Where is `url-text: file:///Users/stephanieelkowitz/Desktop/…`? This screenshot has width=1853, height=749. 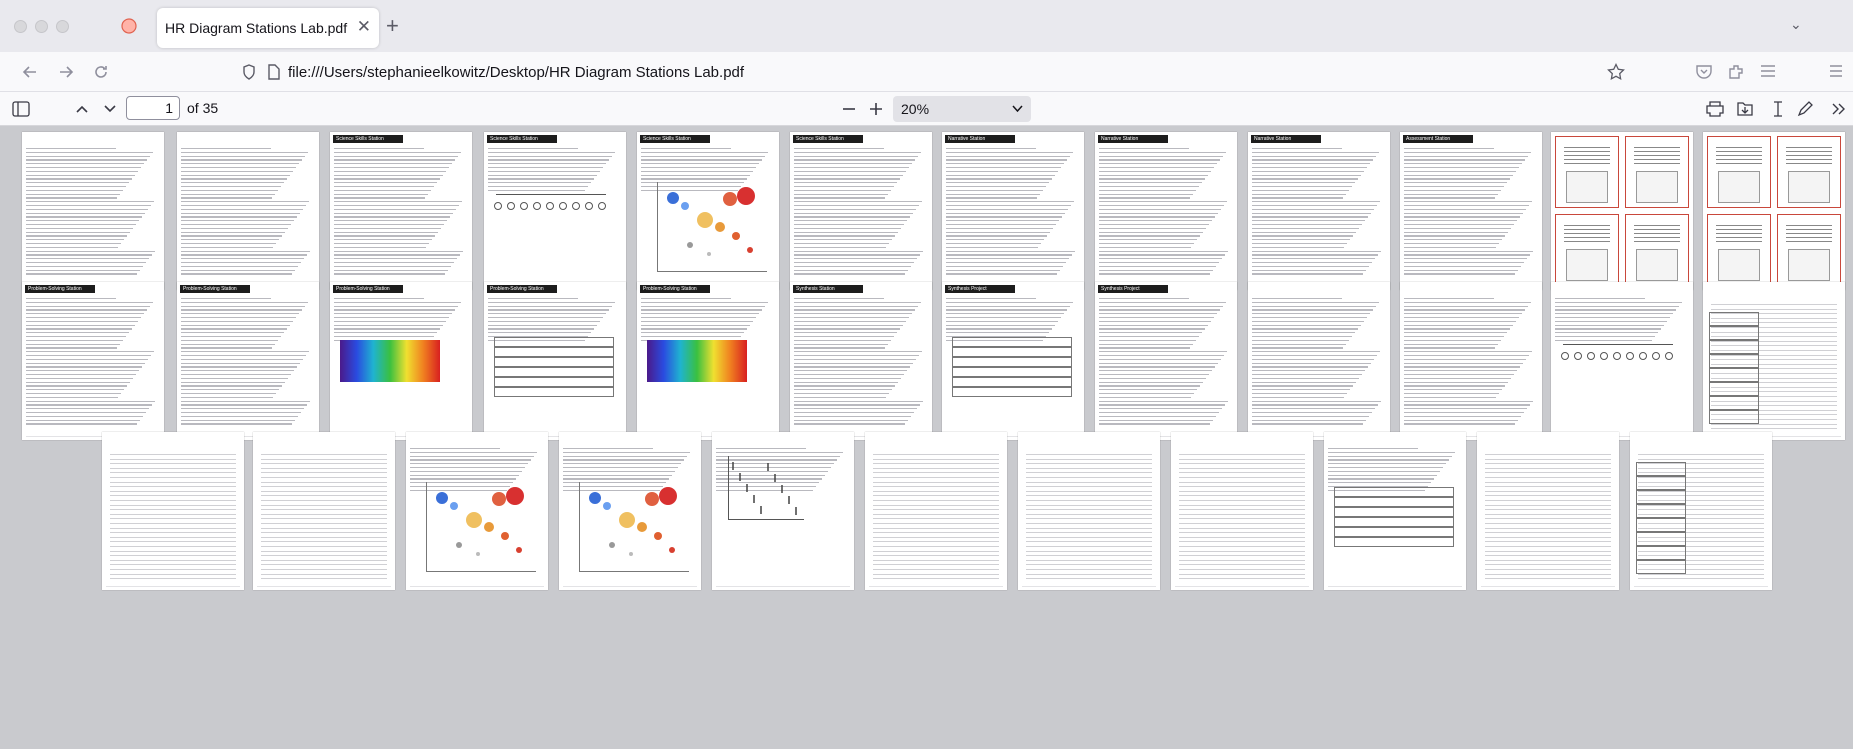
url-text: file:///Users/stephanieelkowitz/Desktop/… is located at coordinates (516, 72).